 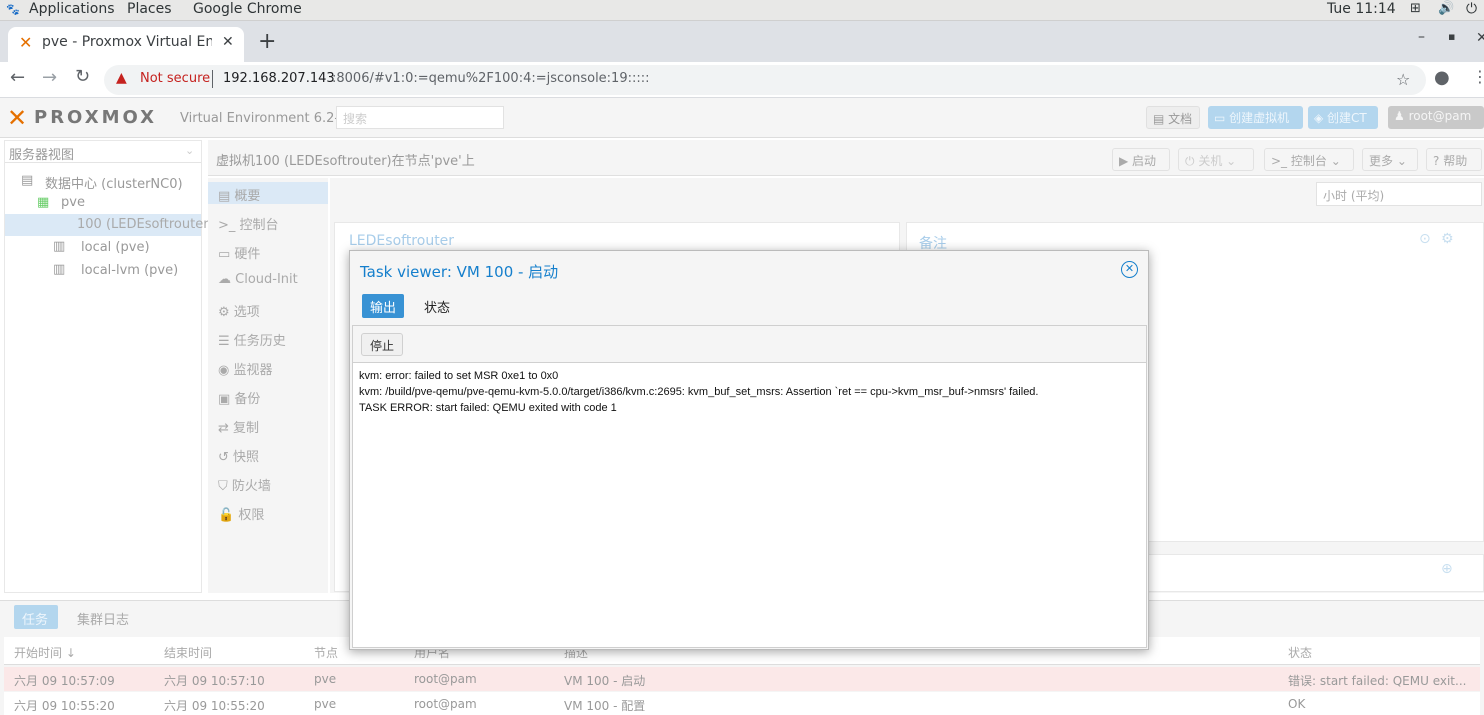 What do you see at coordinates (605, 681) in the screenshot?
I see `cell-description: VM 100 - 启动` at bounding box center [605, 681].